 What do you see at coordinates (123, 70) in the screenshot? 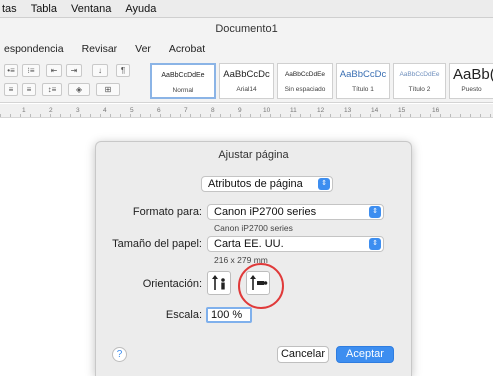
I see `pilcrow-icon: ¶` at bounding box center [123, 70].